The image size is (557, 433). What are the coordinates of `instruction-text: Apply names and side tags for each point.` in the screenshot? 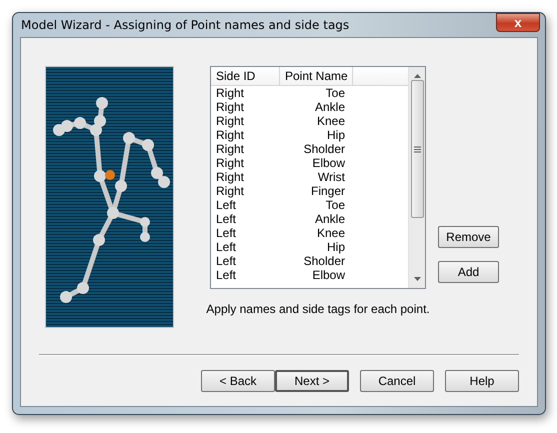 It's located at (318, 309).